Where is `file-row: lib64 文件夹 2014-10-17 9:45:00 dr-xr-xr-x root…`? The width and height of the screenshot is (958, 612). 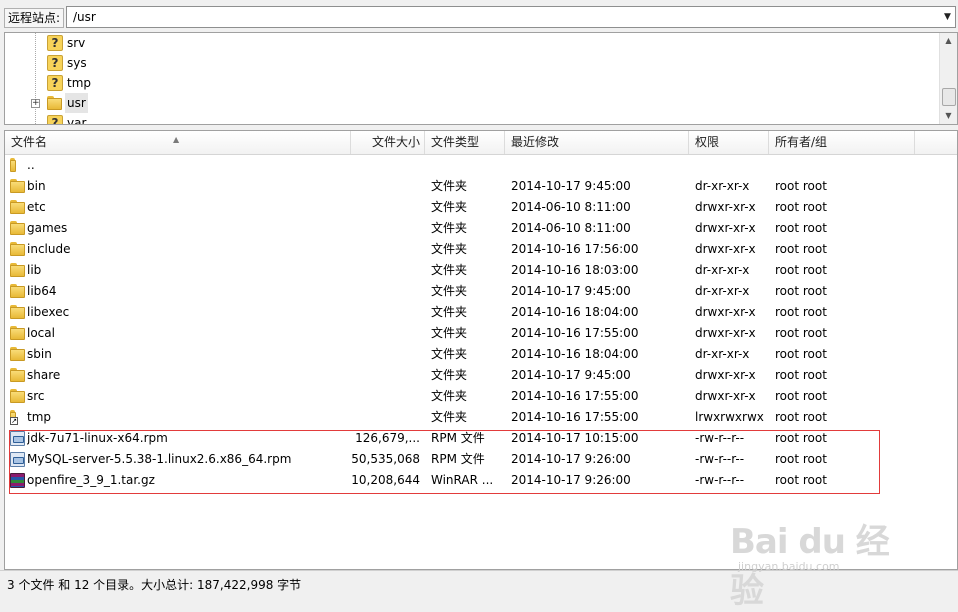
file-row: lib64 文件夹 2014-10-17 9:45:00 dr-xr-xr-x root… is located at coordinates (481, 291).